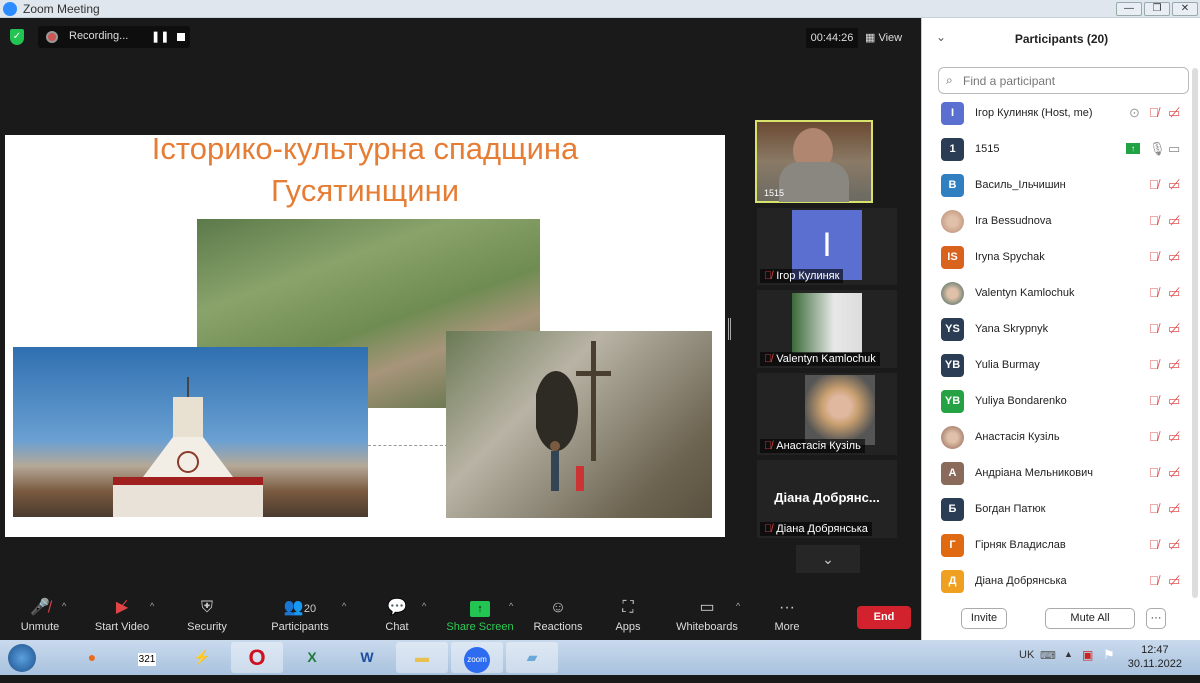 The height and width of the screenshot is (683, 1200). What do you see at coordinates (397, 607) in the screenshot?
I see `chat-icon: 💬` at bounding box center [397, 607].